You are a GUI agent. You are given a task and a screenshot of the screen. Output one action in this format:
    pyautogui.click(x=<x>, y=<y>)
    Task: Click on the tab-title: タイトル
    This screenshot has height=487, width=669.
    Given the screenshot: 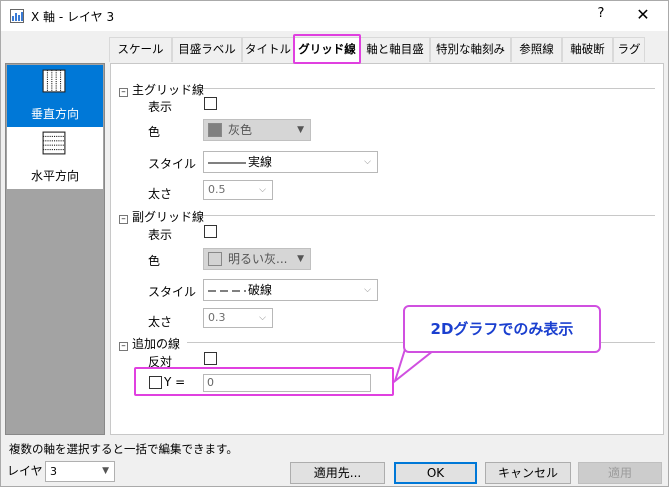 What is the action you would take?
    pyautogui.click(x=268, y=49)
    